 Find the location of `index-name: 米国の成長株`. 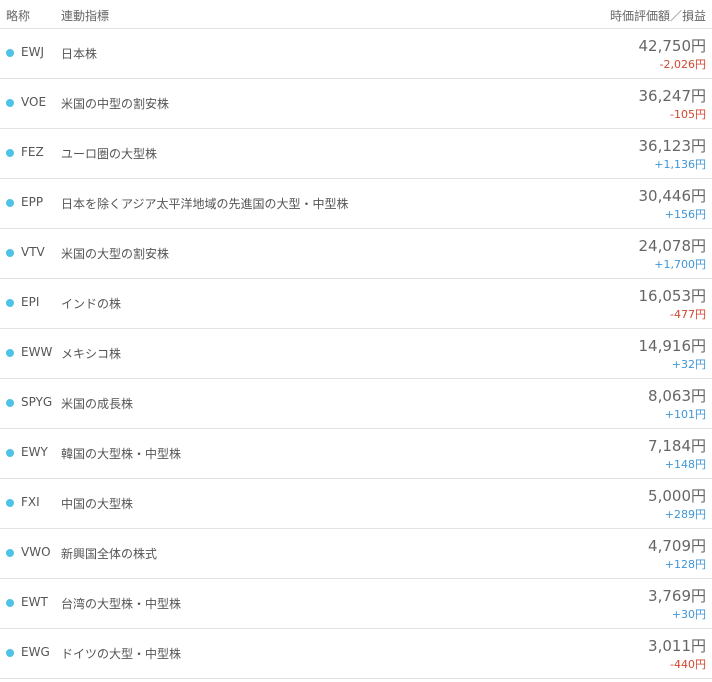

index-name: 米国の成長株 is located at coordinates (97, 404).